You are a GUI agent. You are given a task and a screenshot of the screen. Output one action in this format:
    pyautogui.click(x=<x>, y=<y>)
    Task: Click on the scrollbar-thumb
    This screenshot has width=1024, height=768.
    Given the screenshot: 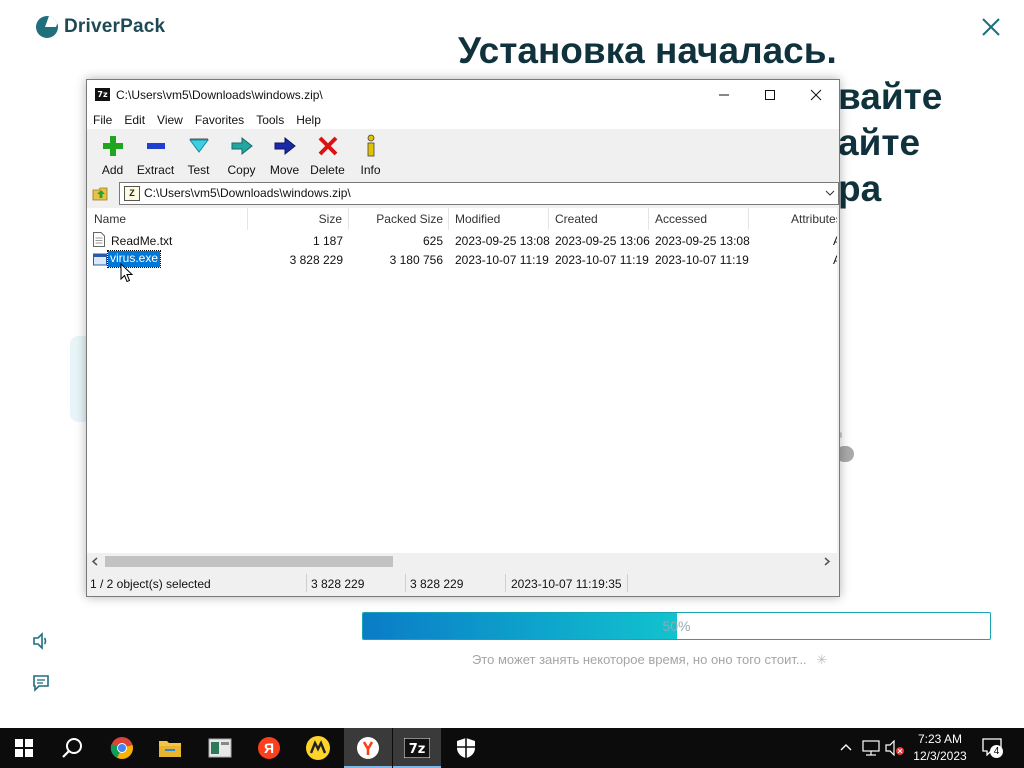 What is the action you would take?
    pyautogui.click(x=249, y=561)
    